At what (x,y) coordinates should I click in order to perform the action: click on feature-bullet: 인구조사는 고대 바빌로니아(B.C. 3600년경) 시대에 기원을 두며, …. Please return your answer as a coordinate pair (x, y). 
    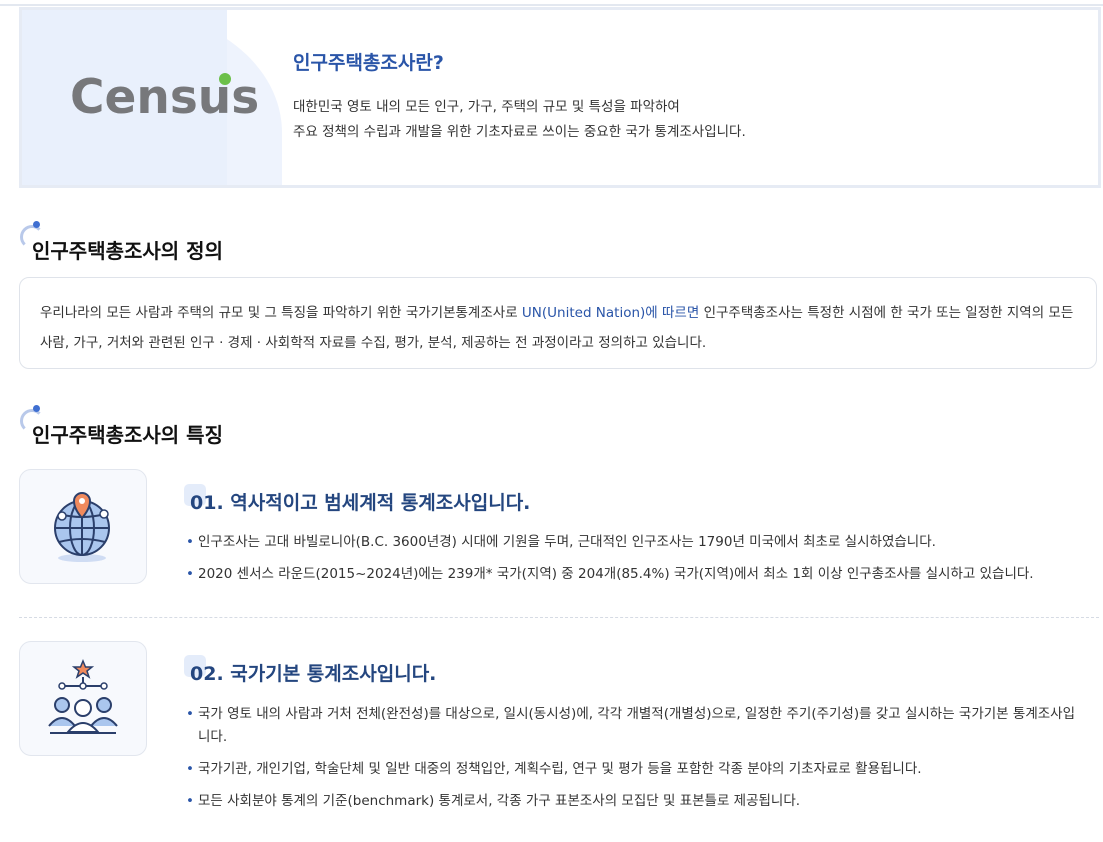
    Looking at the image, I should click on (636, 542).